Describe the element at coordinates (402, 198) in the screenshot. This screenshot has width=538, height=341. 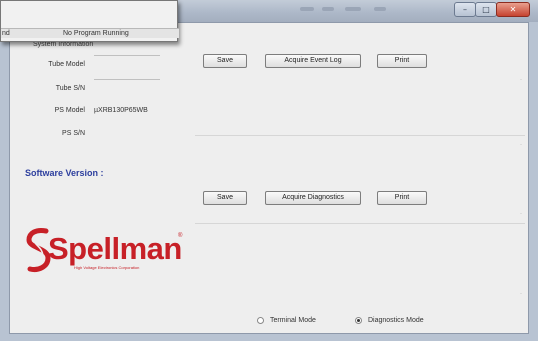
I see `diagnostics-print-button: Print` at that location.